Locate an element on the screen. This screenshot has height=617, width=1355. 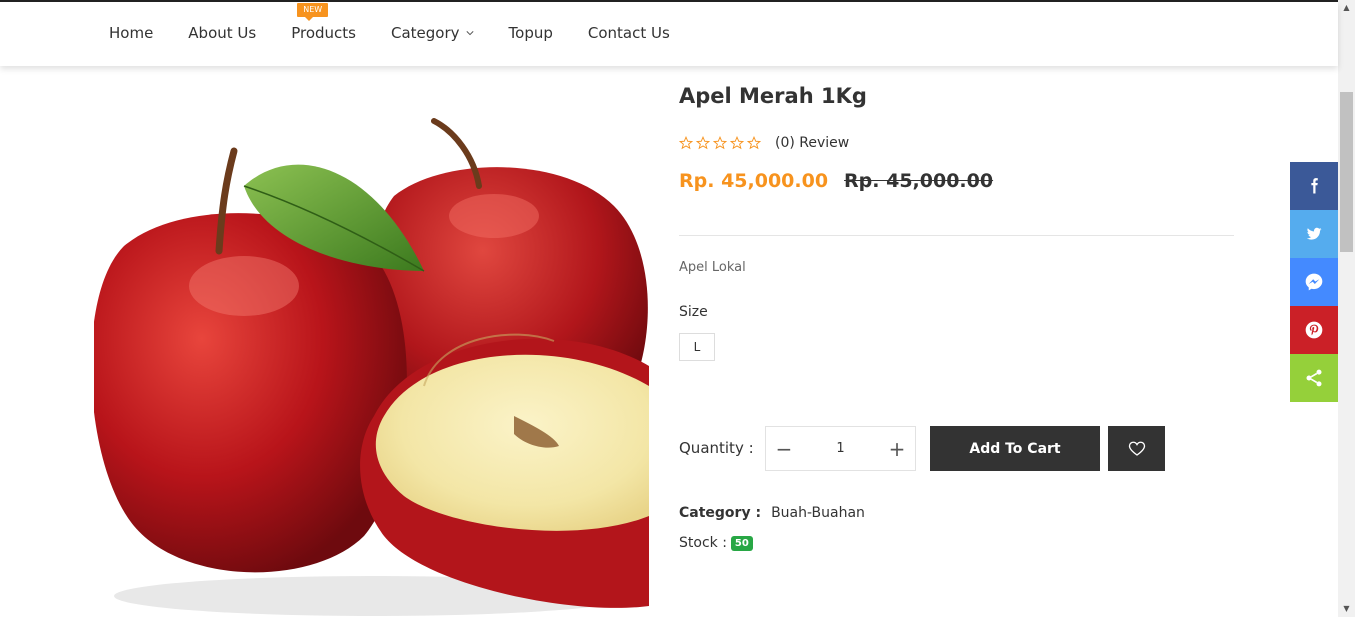
product-title: Apel Merah 1Kg is located at coordinates (773, 96).